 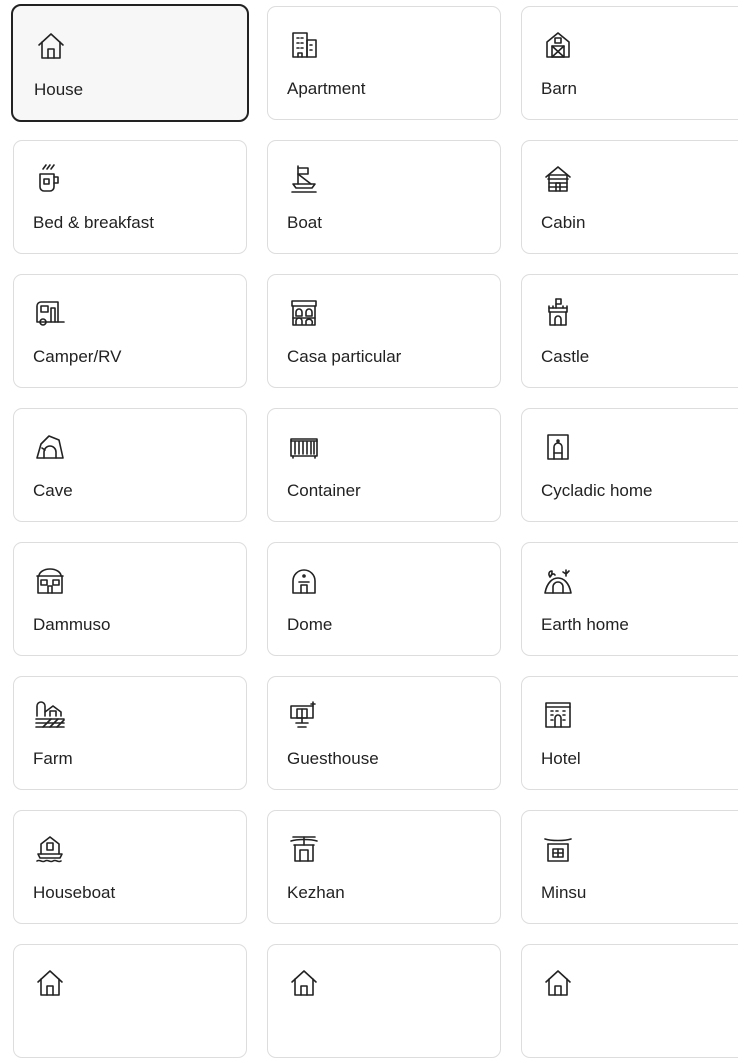 What do you see at coordinates (50, 849) in the screenshot?
I see `houseboat-icon` at bounding box center [50, 849].